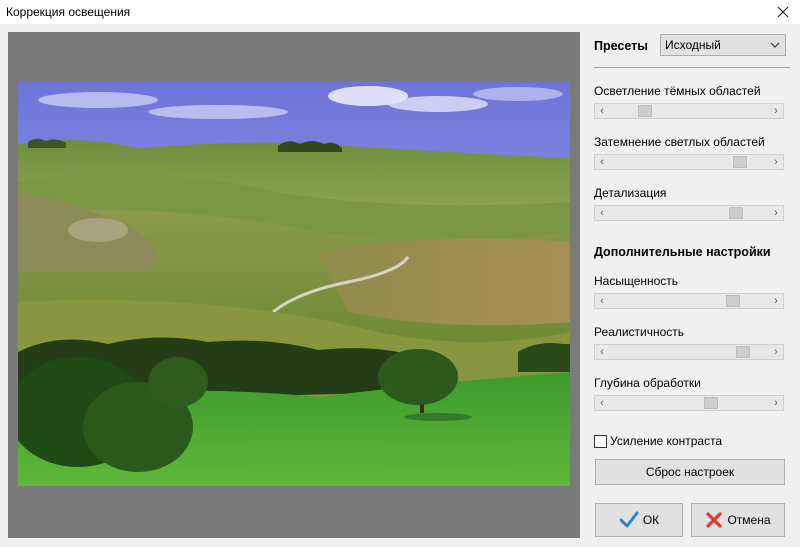 The image size is (800, 547). Describe the element at coordinates (775, 45) in the screenshot. I see `chevron-down-icon` at that location.